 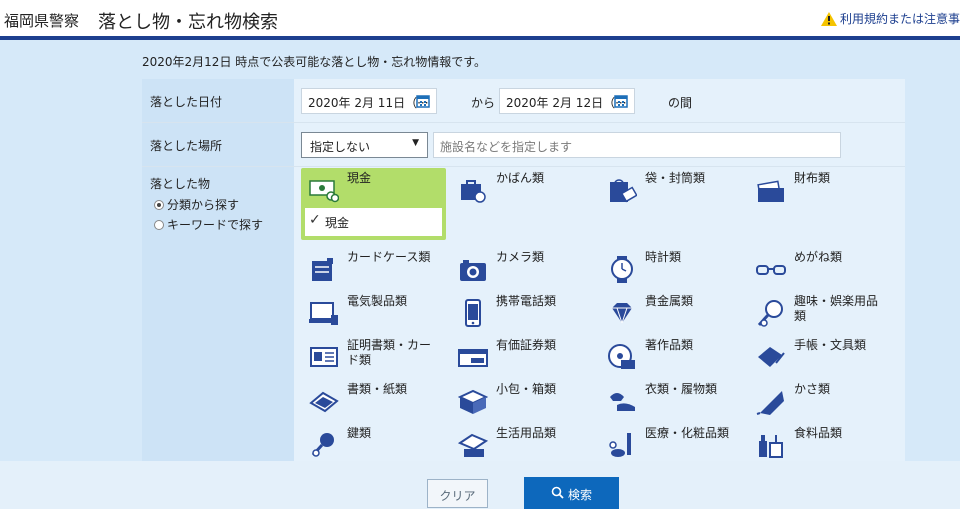 I want to click on envelope-icon, so click(x=623, y=191).